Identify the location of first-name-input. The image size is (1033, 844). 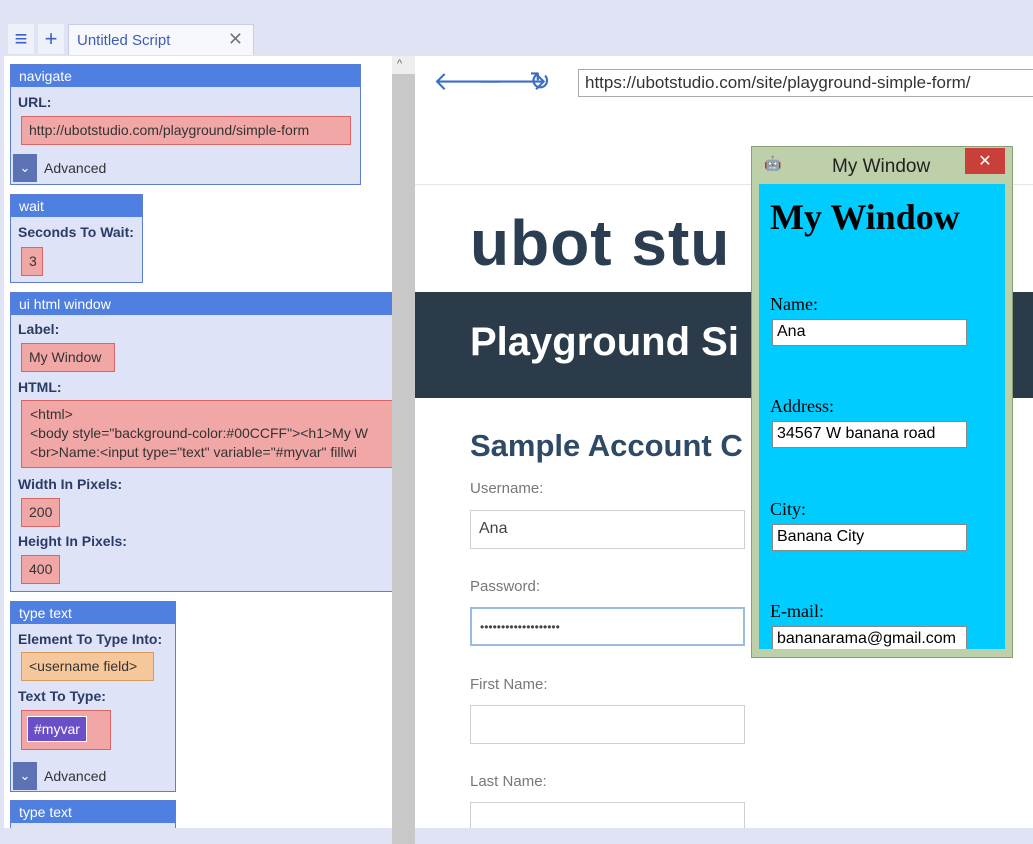
(607, 724).